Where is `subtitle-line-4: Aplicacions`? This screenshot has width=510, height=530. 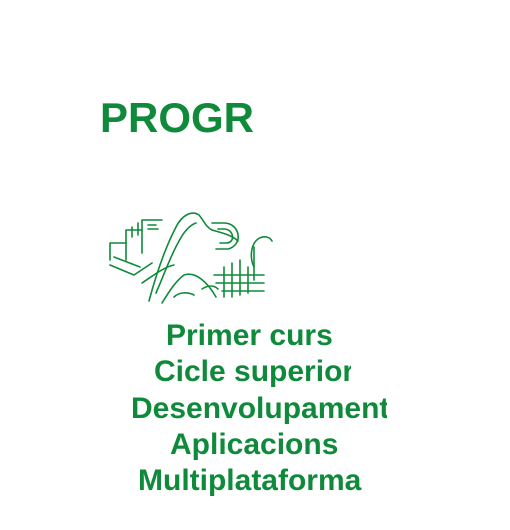 subtitle-line-4: Aplicacions is located at coordinates (254, 444).